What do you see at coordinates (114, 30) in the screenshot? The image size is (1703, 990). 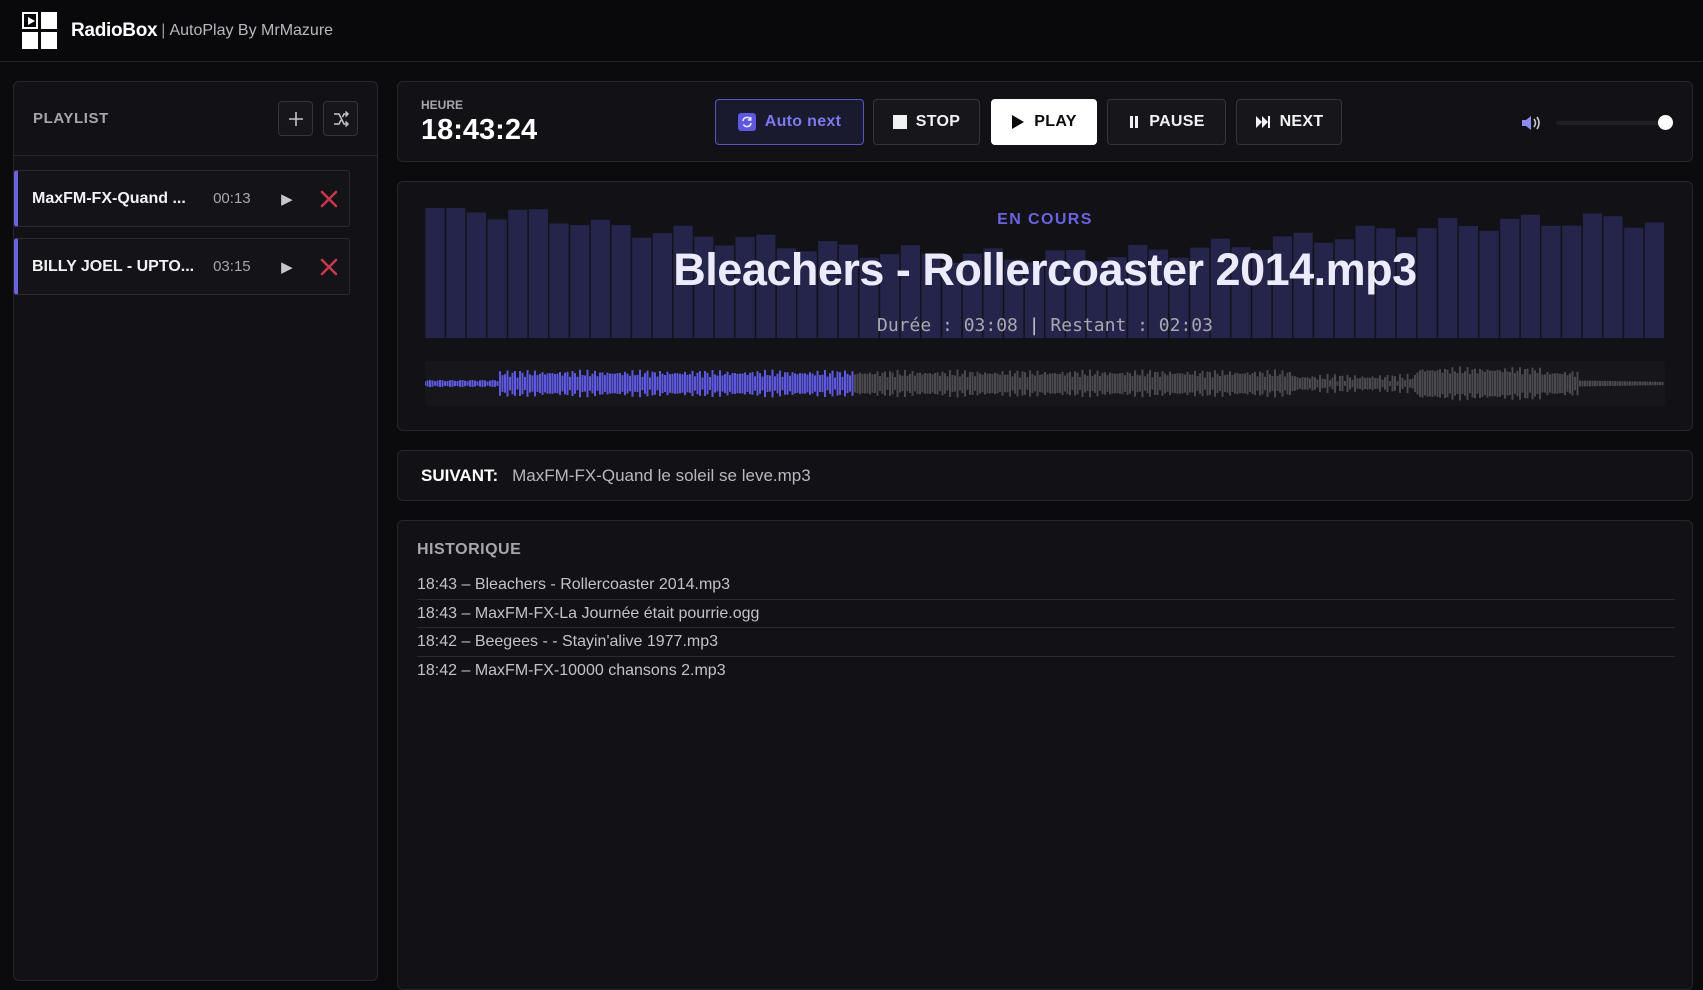 I see `app-name: RadioBox` at bounding box center [114, 30].